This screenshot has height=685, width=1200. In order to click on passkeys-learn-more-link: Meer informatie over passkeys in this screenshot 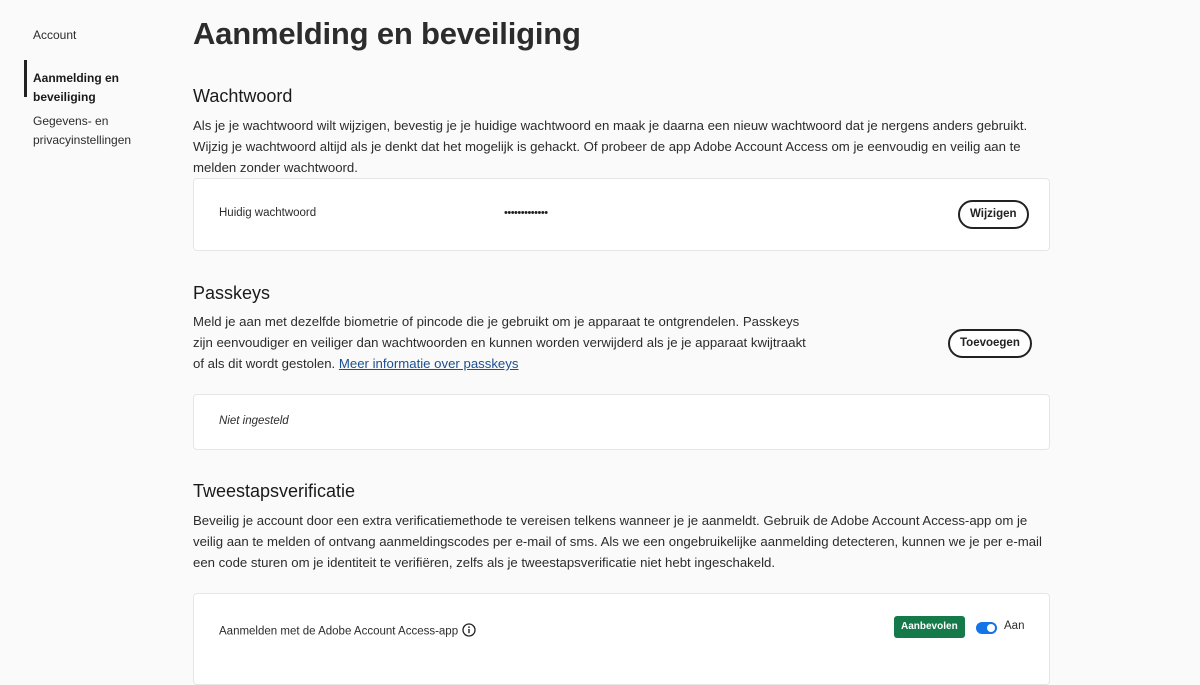, I will do `click(429, 363)`.